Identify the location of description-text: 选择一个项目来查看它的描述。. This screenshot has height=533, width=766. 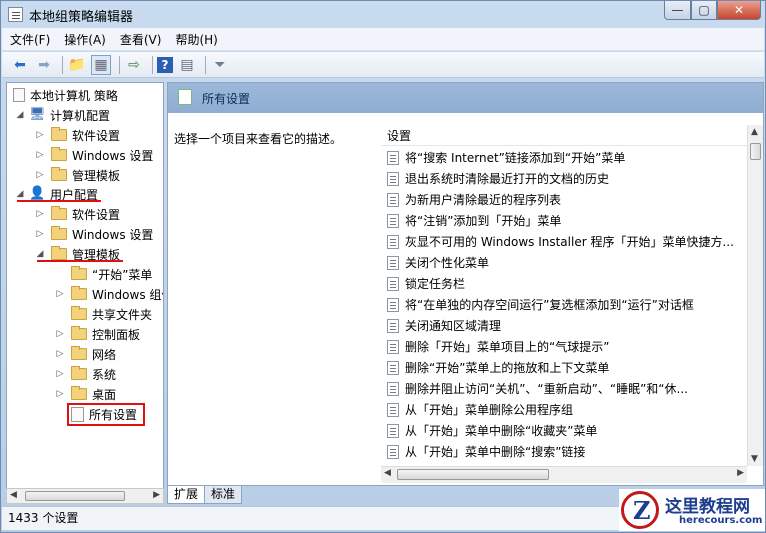
(258, 139).